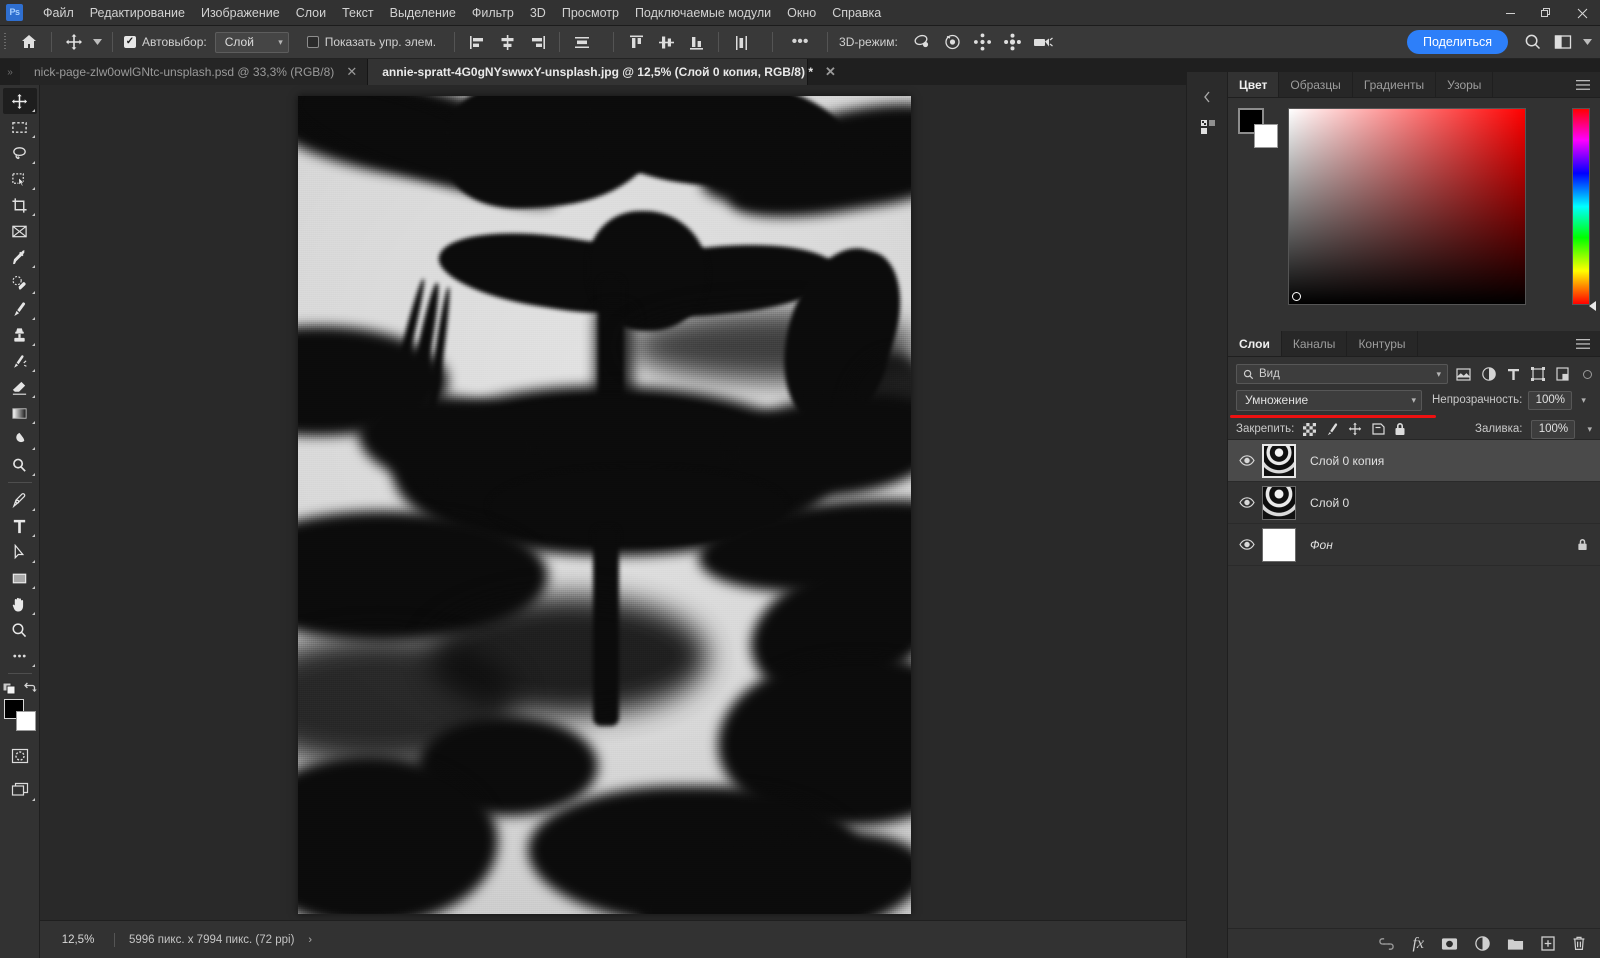 This screenshot has width=1600, height=958. What do you see at coordinates (20, 756) in the screenshot?
I see `quick-mask-icon` at bounding box center [20, 756].